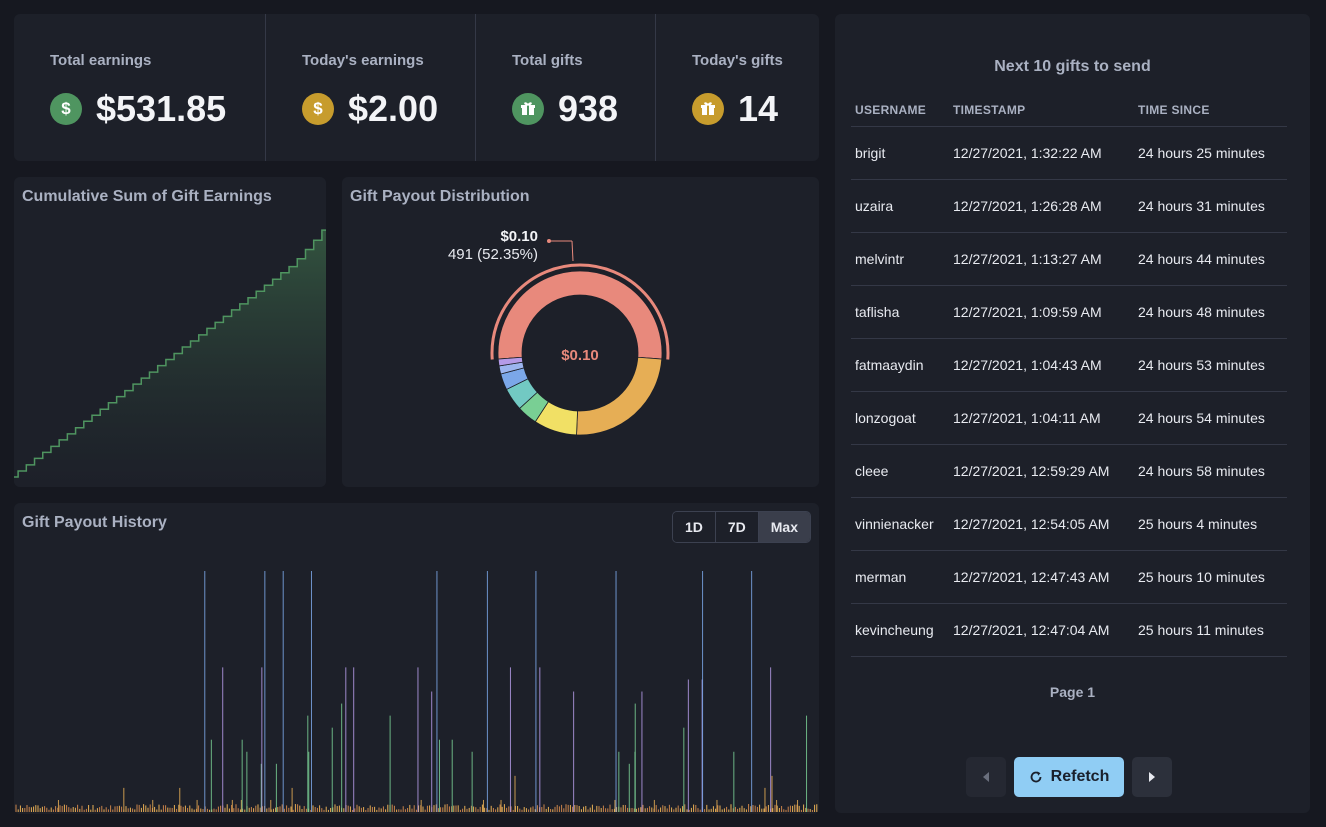 This screenshot has width=1326, height=827. I want to click on next-page-button, so click(1152, 777).